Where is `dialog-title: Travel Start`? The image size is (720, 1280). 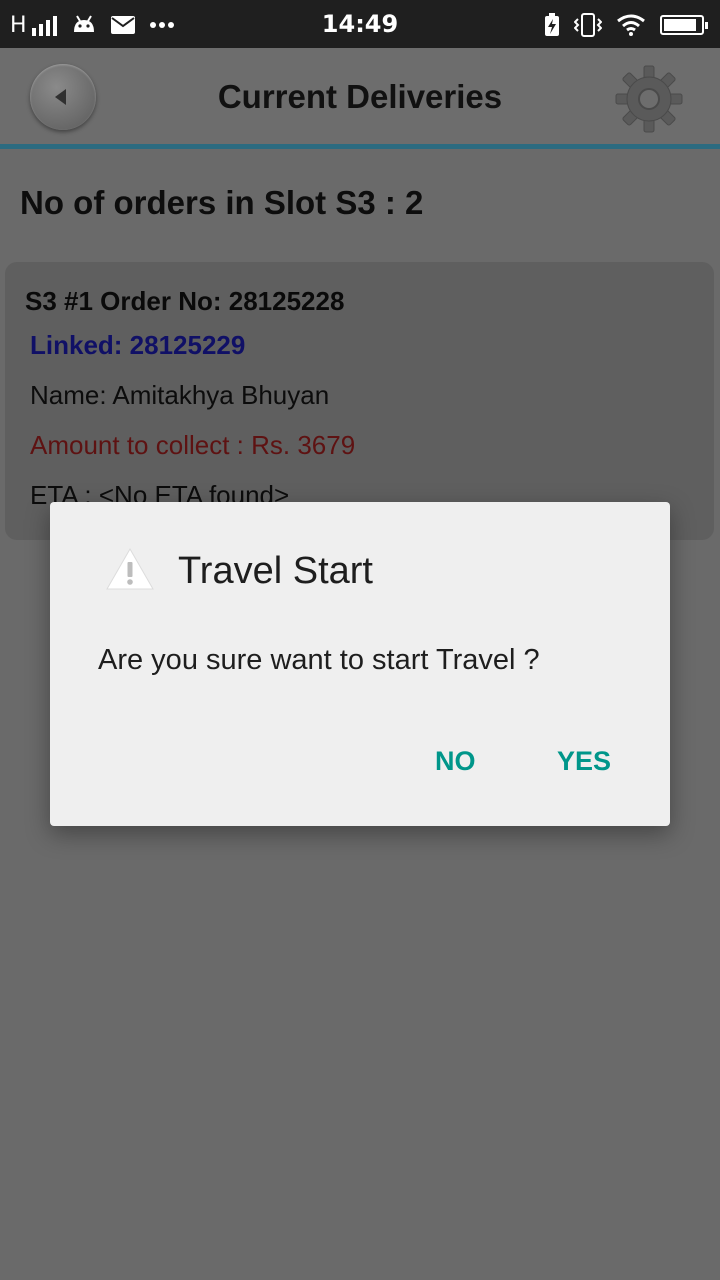 dialog-title: Travel Start is located at coordinates (275, 571).